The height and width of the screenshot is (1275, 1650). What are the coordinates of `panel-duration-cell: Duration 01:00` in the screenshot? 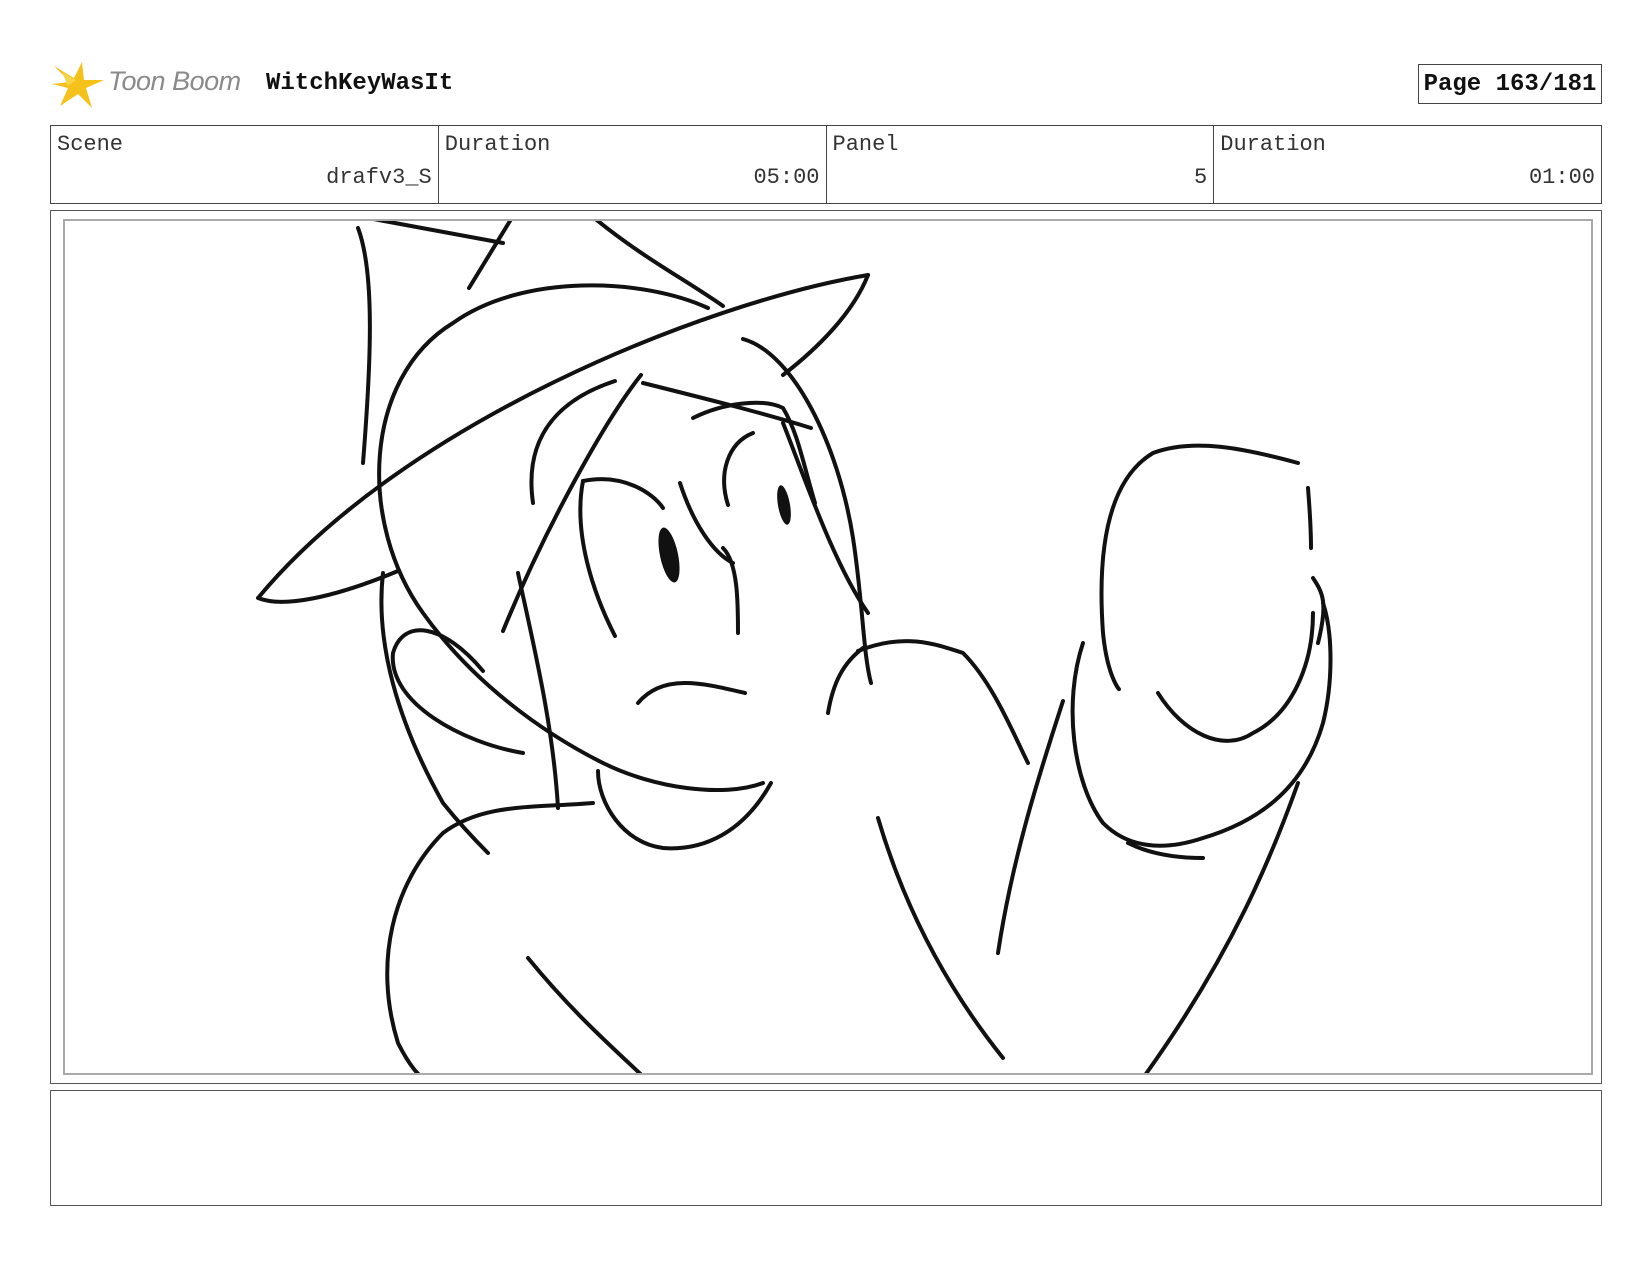 It's located at (1407, 164).